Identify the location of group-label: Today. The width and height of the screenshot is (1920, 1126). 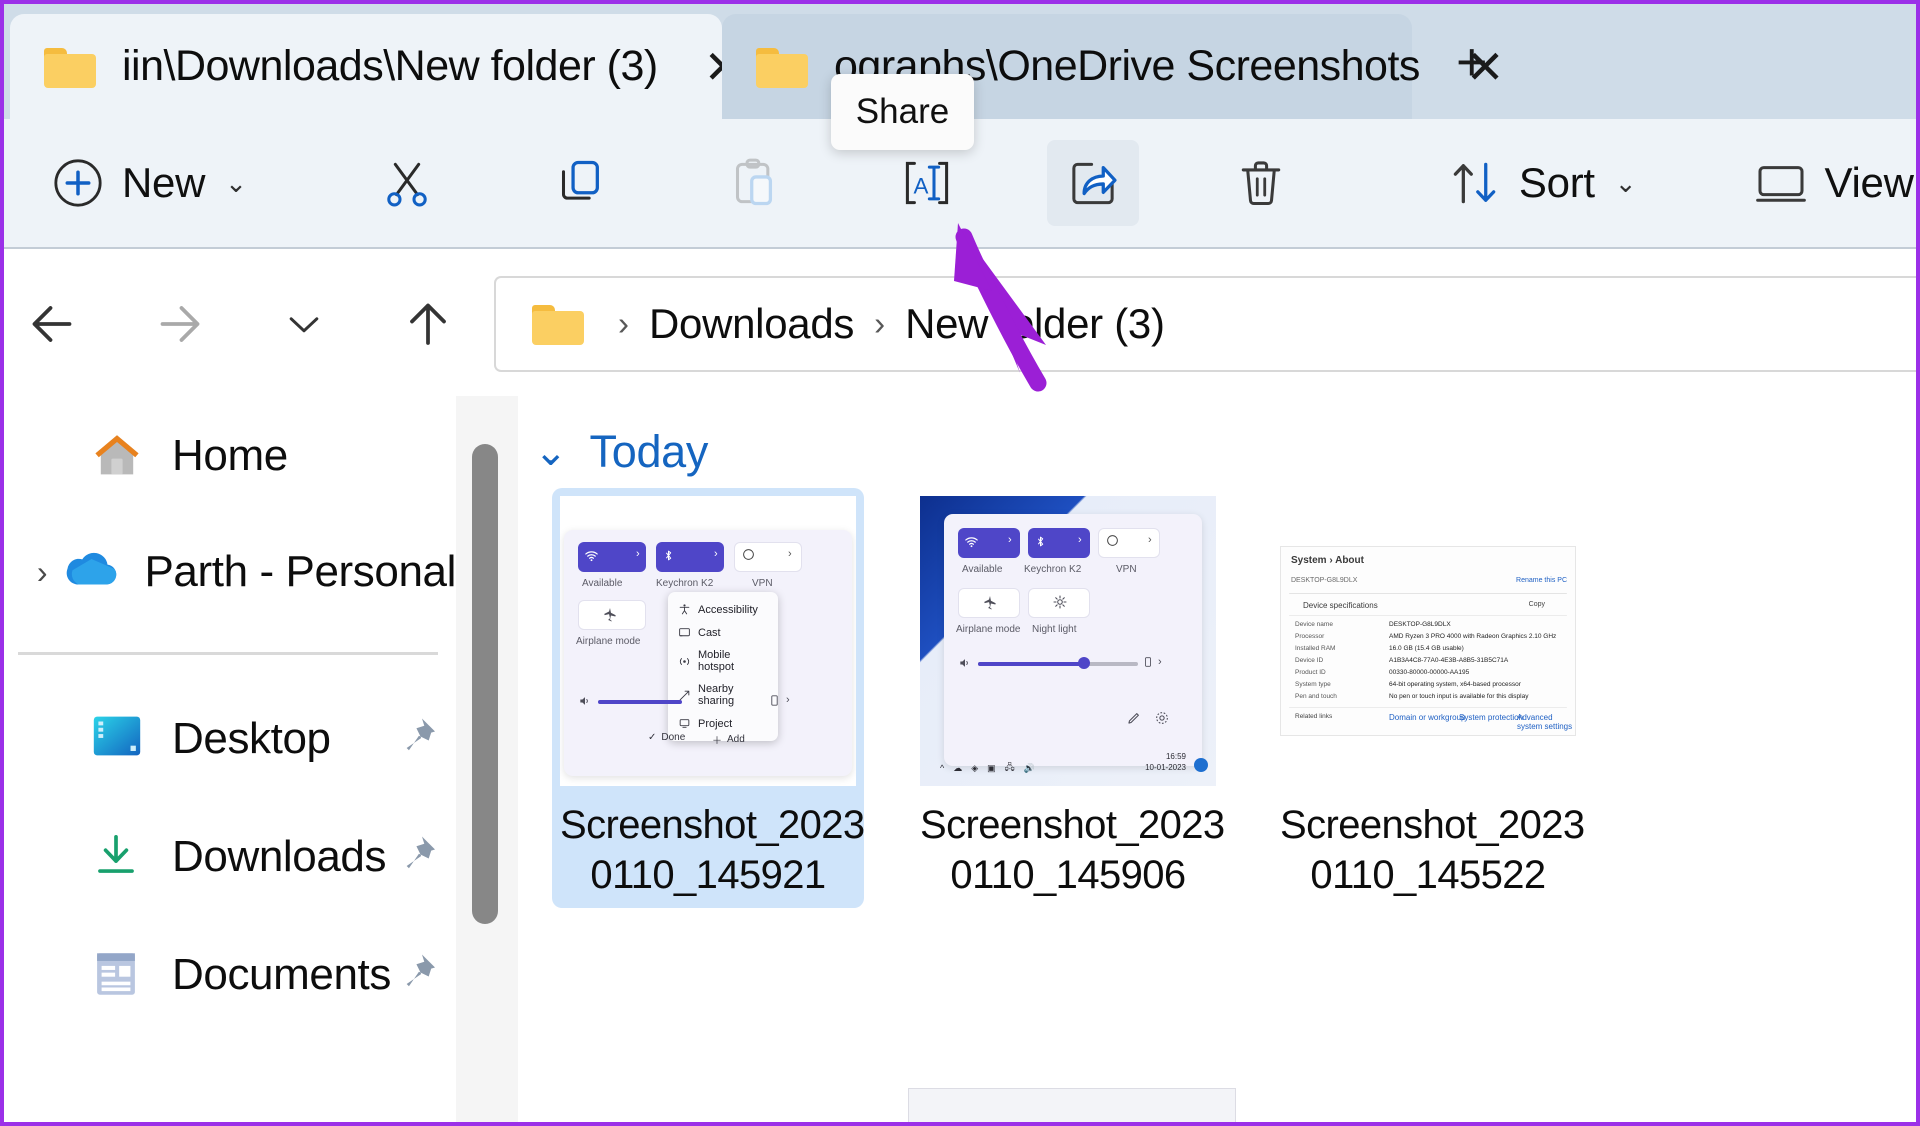
(649, 451).